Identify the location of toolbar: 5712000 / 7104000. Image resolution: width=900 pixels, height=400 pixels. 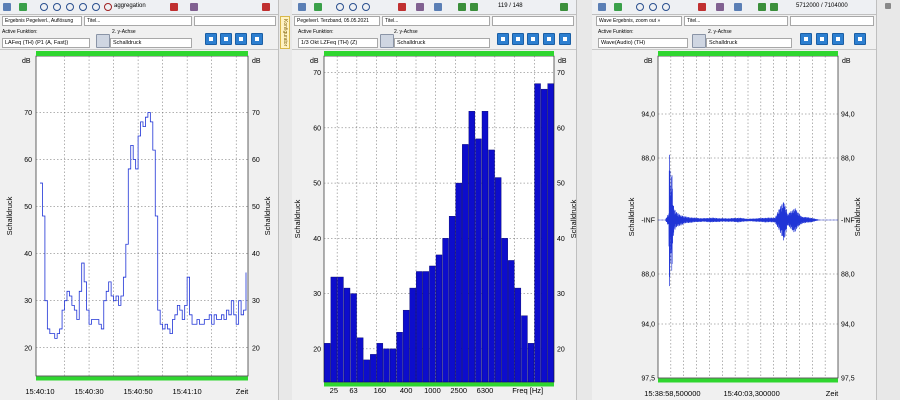
(734, 7).